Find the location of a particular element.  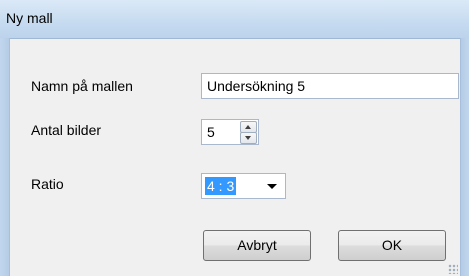

ratio-selected-value: 4 : 3 is located at coordinates (221, 186).